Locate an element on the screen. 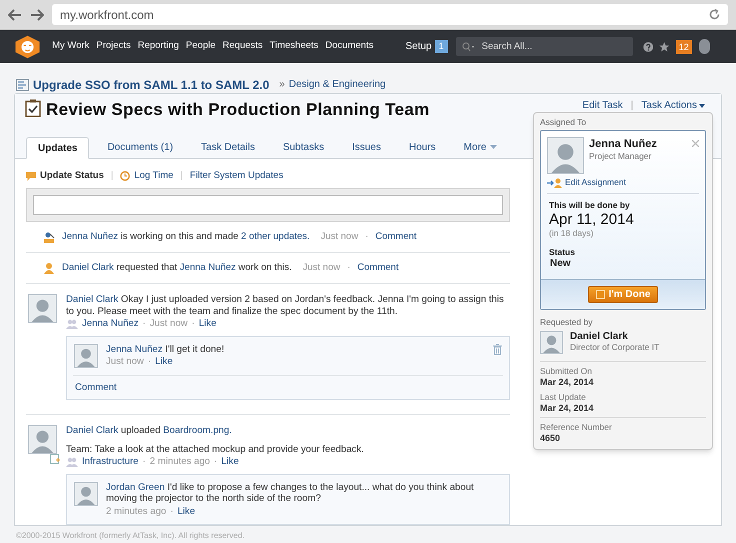 This screenshot has width=736, height=543. nav-link: Documents is located at coordinates (349, 46).